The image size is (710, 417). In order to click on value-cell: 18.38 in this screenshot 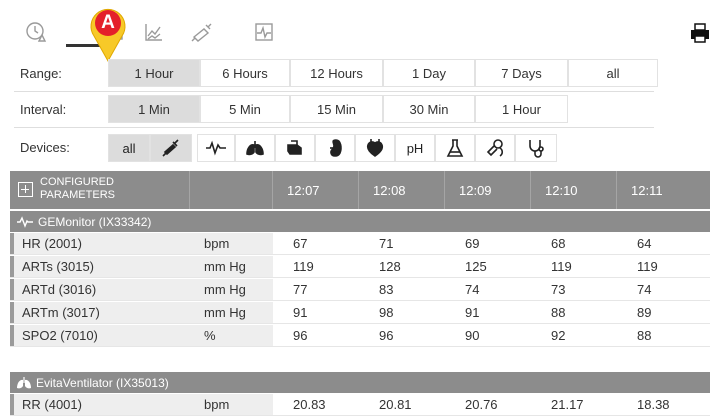, I will do `click(653, 404)`.